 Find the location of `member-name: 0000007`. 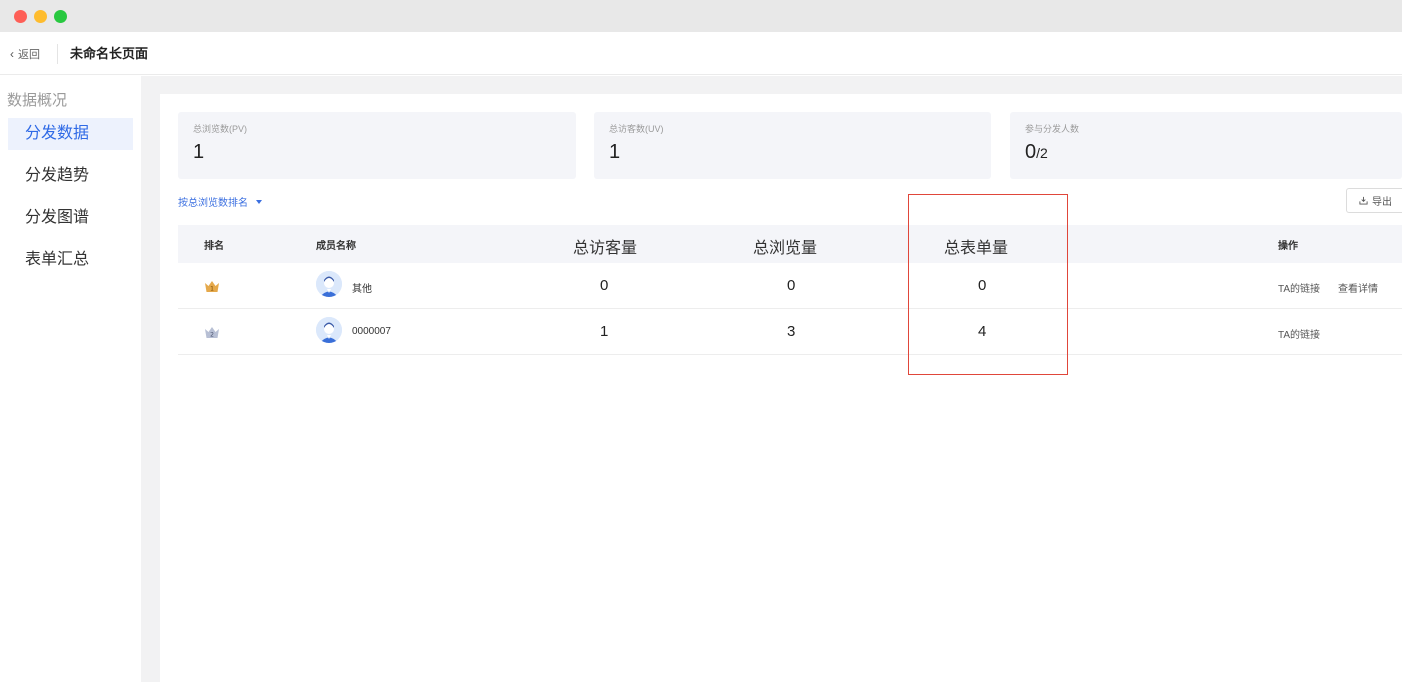

member-name: 0000007 is located at coordinates (371, 331).